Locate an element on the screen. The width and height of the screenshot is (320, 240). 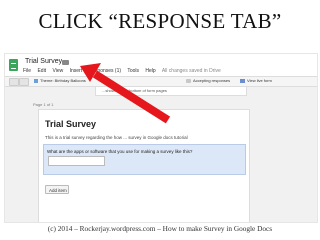
accepting-toggle-icon is located at coordinates (188, 81).